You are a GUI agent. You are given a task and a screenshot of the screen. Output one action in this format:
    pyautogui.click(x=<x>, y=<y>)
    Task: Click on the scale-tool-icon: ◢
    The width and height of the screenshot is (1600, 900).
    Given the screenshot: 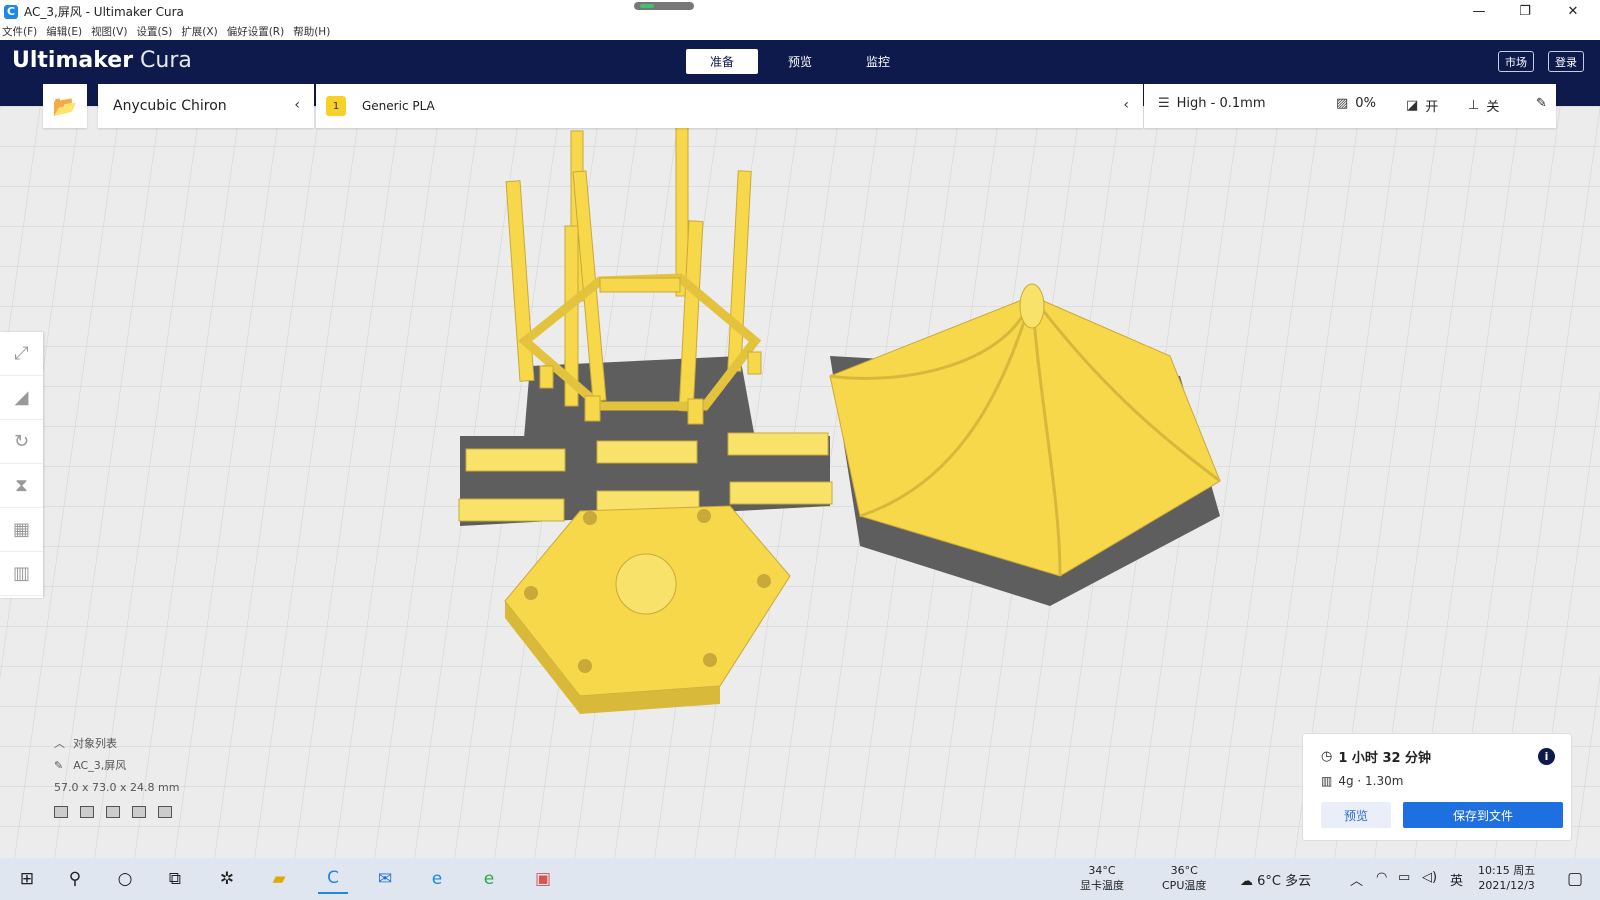 What is the action you would take?
    pyautogui.click(x=21, y=398)
    